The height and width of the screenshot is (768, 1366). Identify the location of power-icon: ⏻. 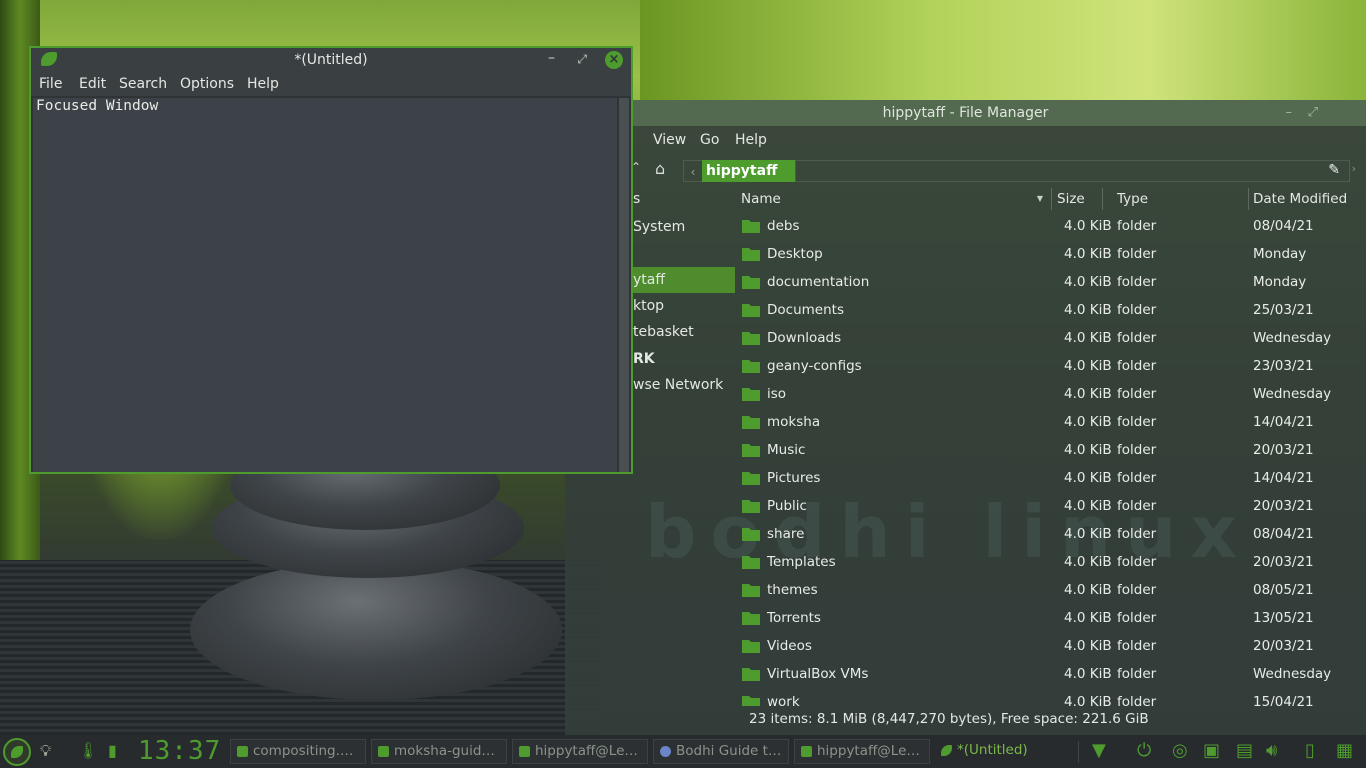
(1144, 750).